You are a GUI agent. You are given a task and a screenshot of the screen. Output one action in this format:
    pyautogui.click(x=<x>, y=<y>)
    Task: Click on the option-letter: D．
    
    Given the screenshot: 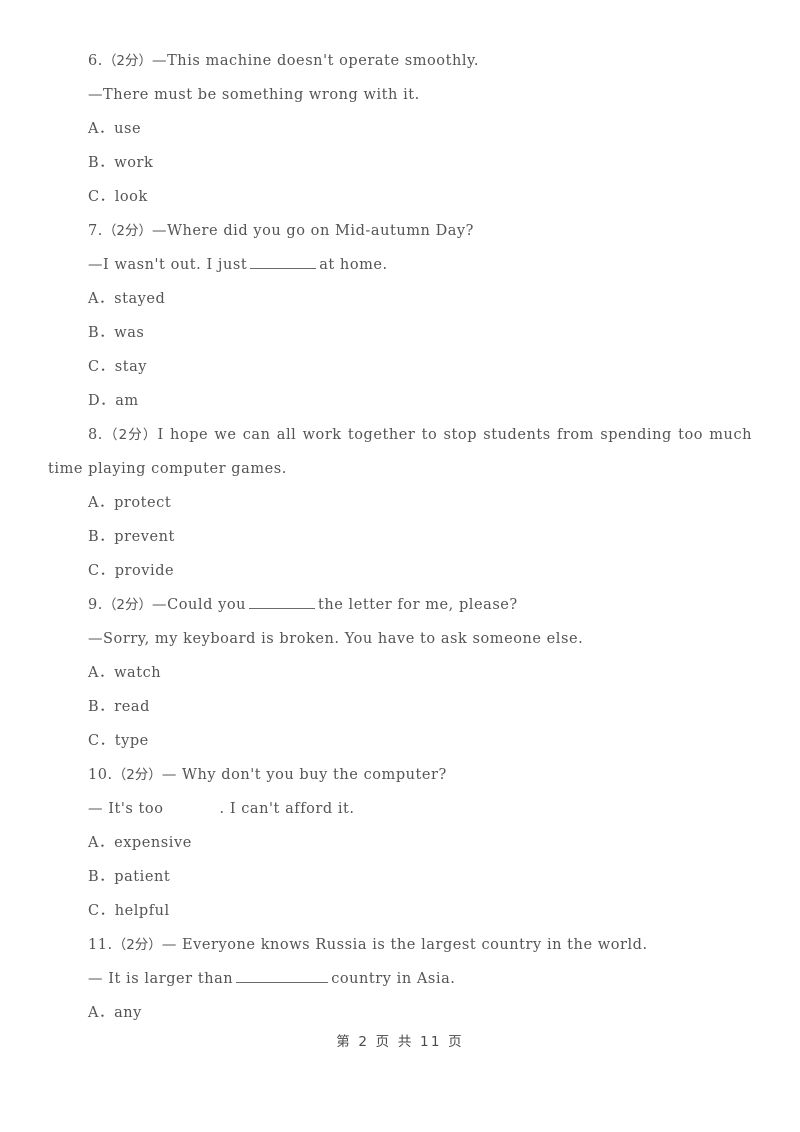 What is the action you would take?
    pyautogui.click(x=102, y=401)
    